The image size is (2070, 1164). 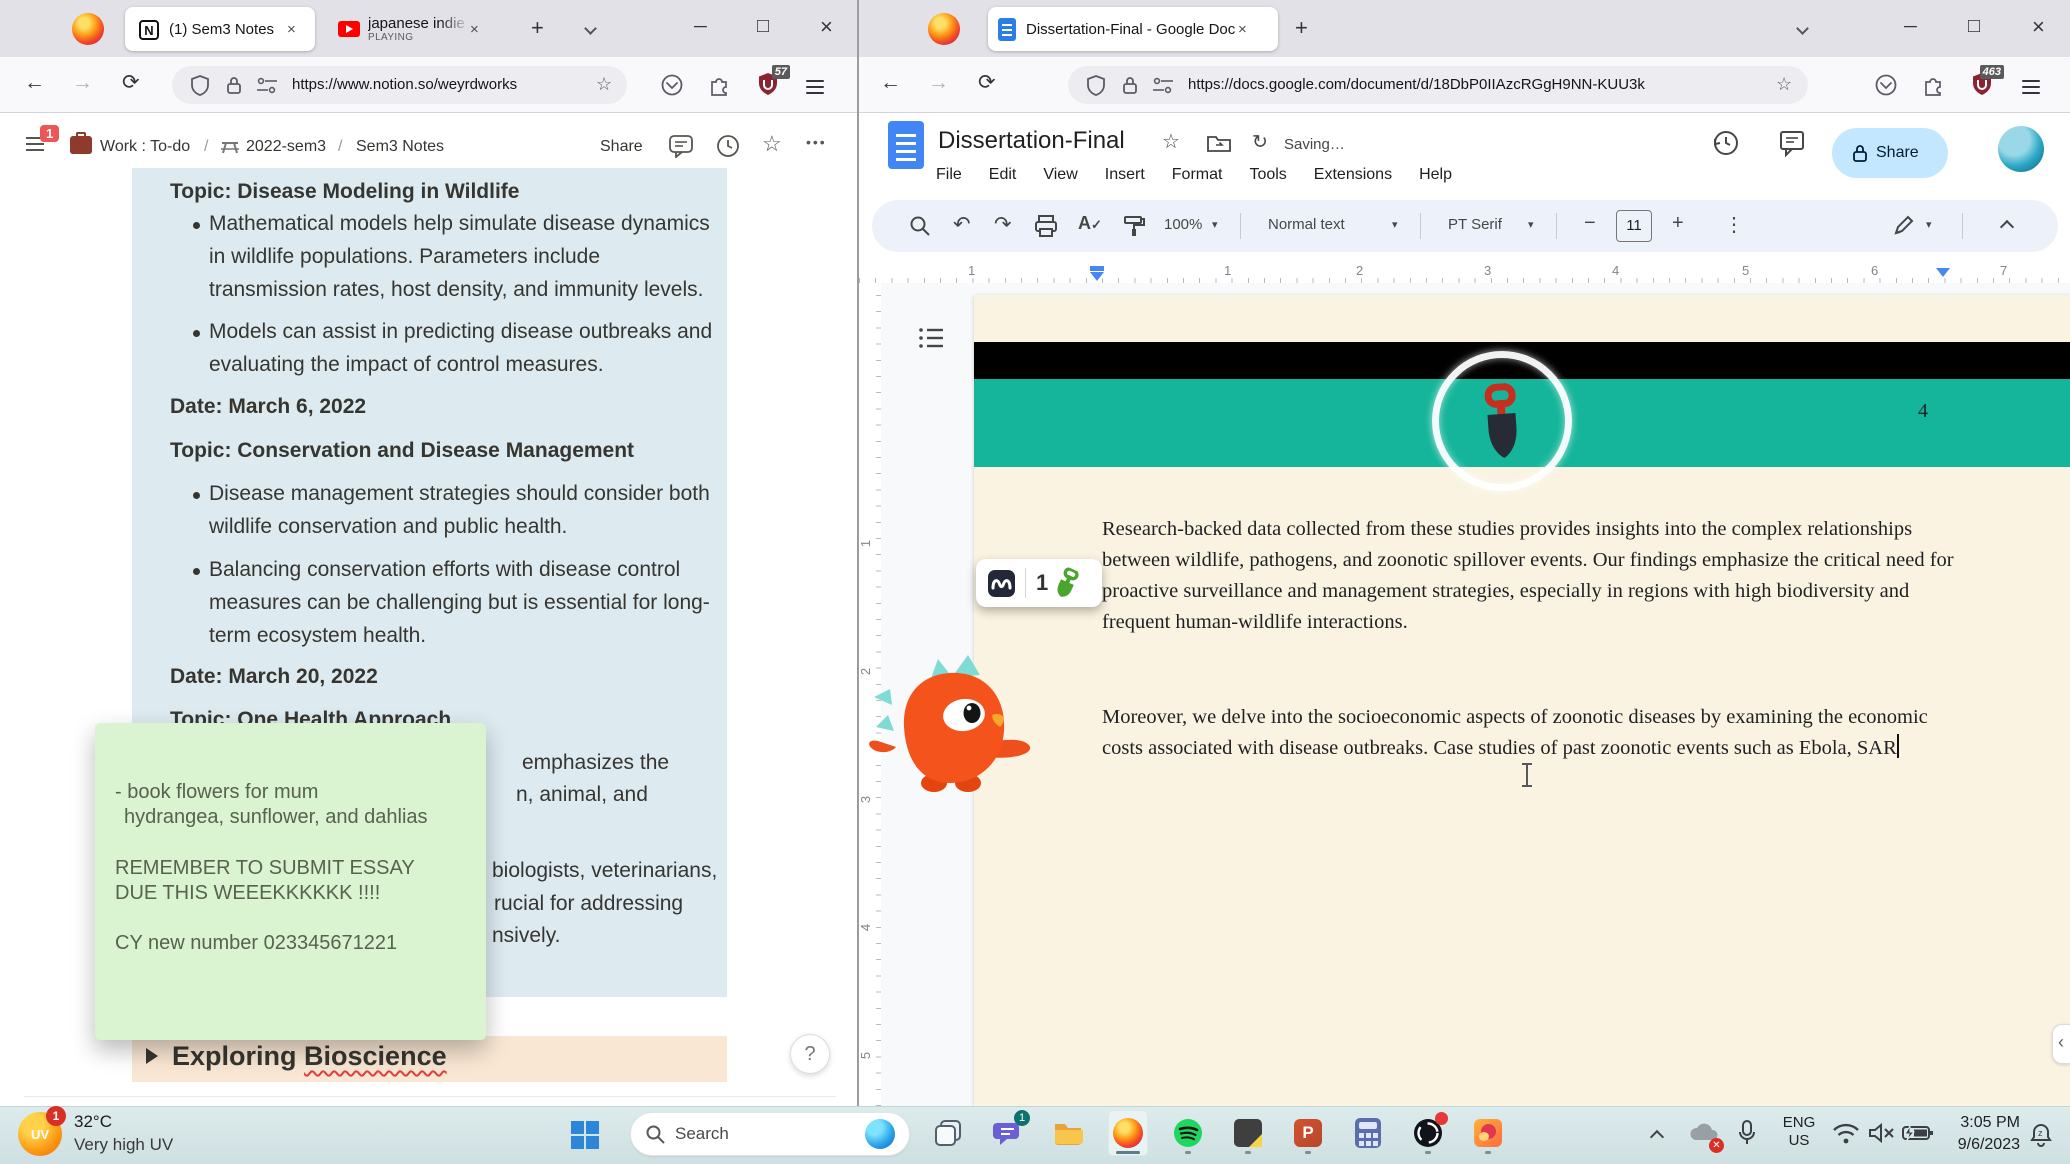 I want to click on menu-insert: Insert, so click(x=1125, y=175).